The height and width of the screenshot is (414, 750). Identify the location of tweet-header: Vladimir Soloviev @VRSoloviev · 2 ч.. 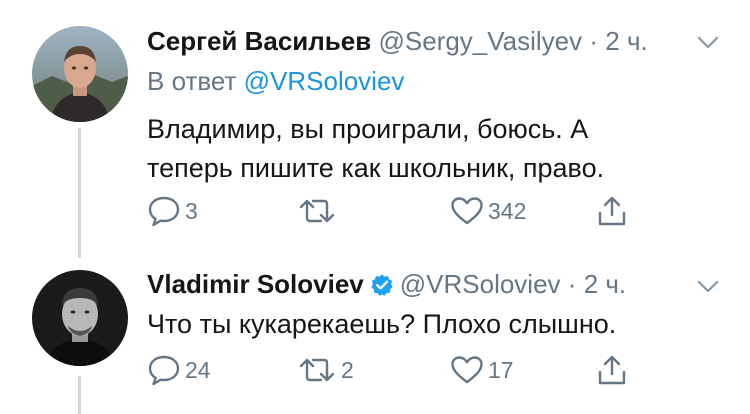
(386, 284).